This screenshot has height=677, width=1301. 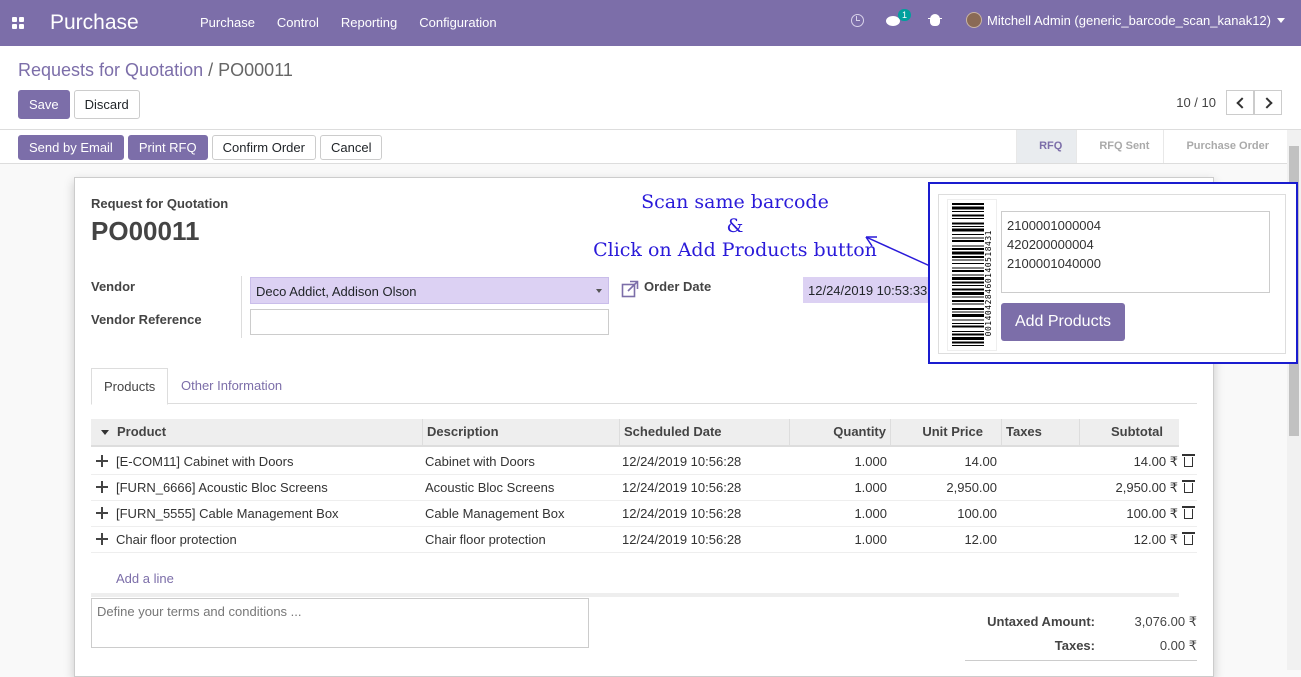 I want to click on external-link-icon, so click(x=630, y=289).